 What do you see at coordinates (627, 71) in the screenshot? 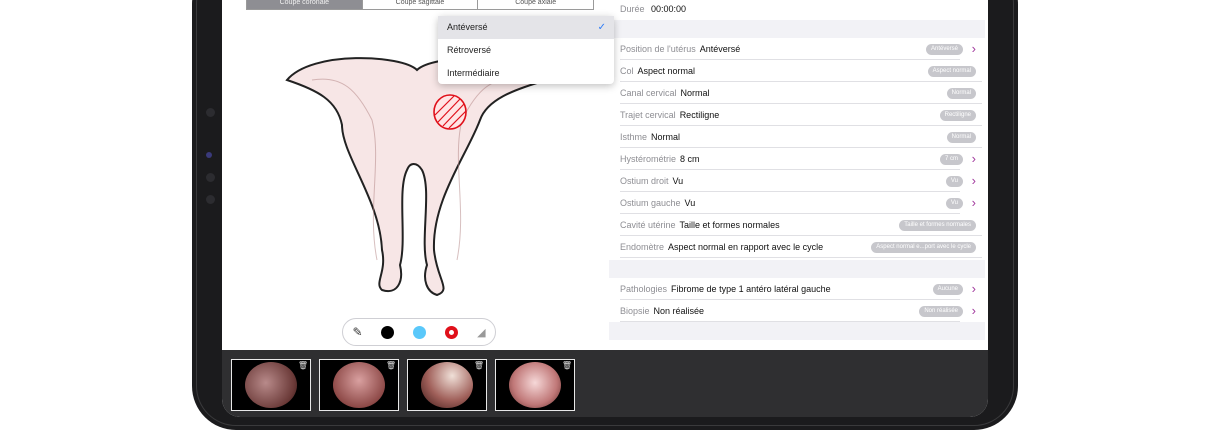
I see `row-label: Col` at bounding box center [627, 71].